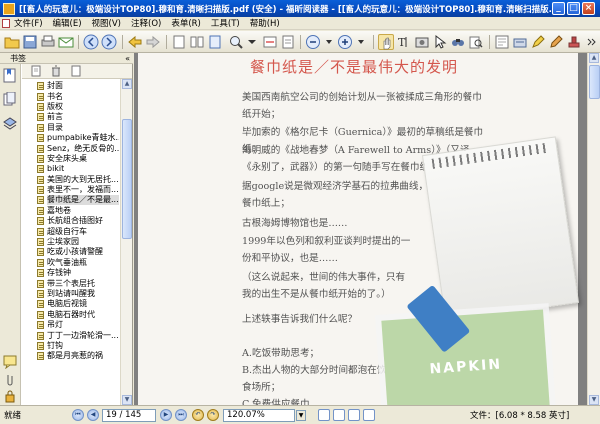 The image size is (600, 424). Describe the element at coordinates (502, 42) in the screenshot. I see `note-icon` at that location.